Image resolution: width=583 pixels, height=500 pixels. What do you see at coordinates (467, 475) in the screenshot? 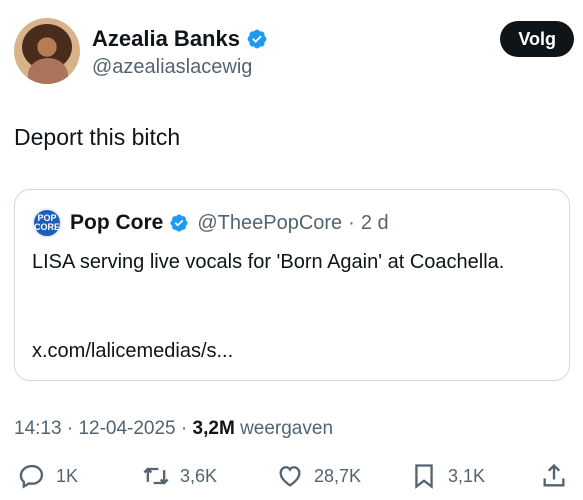
I see `bookmark-count: 3,1K` at bounding box center [467, 475].